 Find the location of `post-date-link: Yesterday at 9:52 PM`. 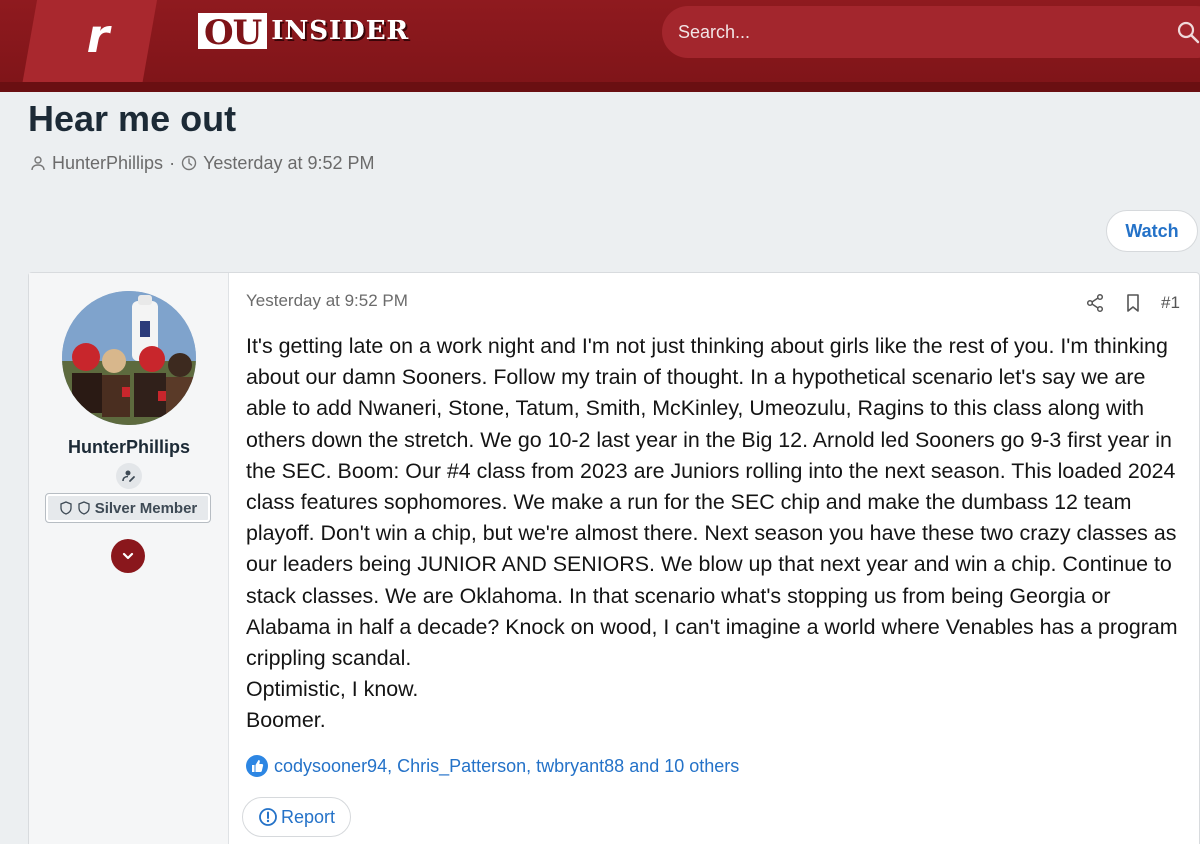

post-date-link: Yesterday at 9:52 PM is located at coordinates (327, 301).